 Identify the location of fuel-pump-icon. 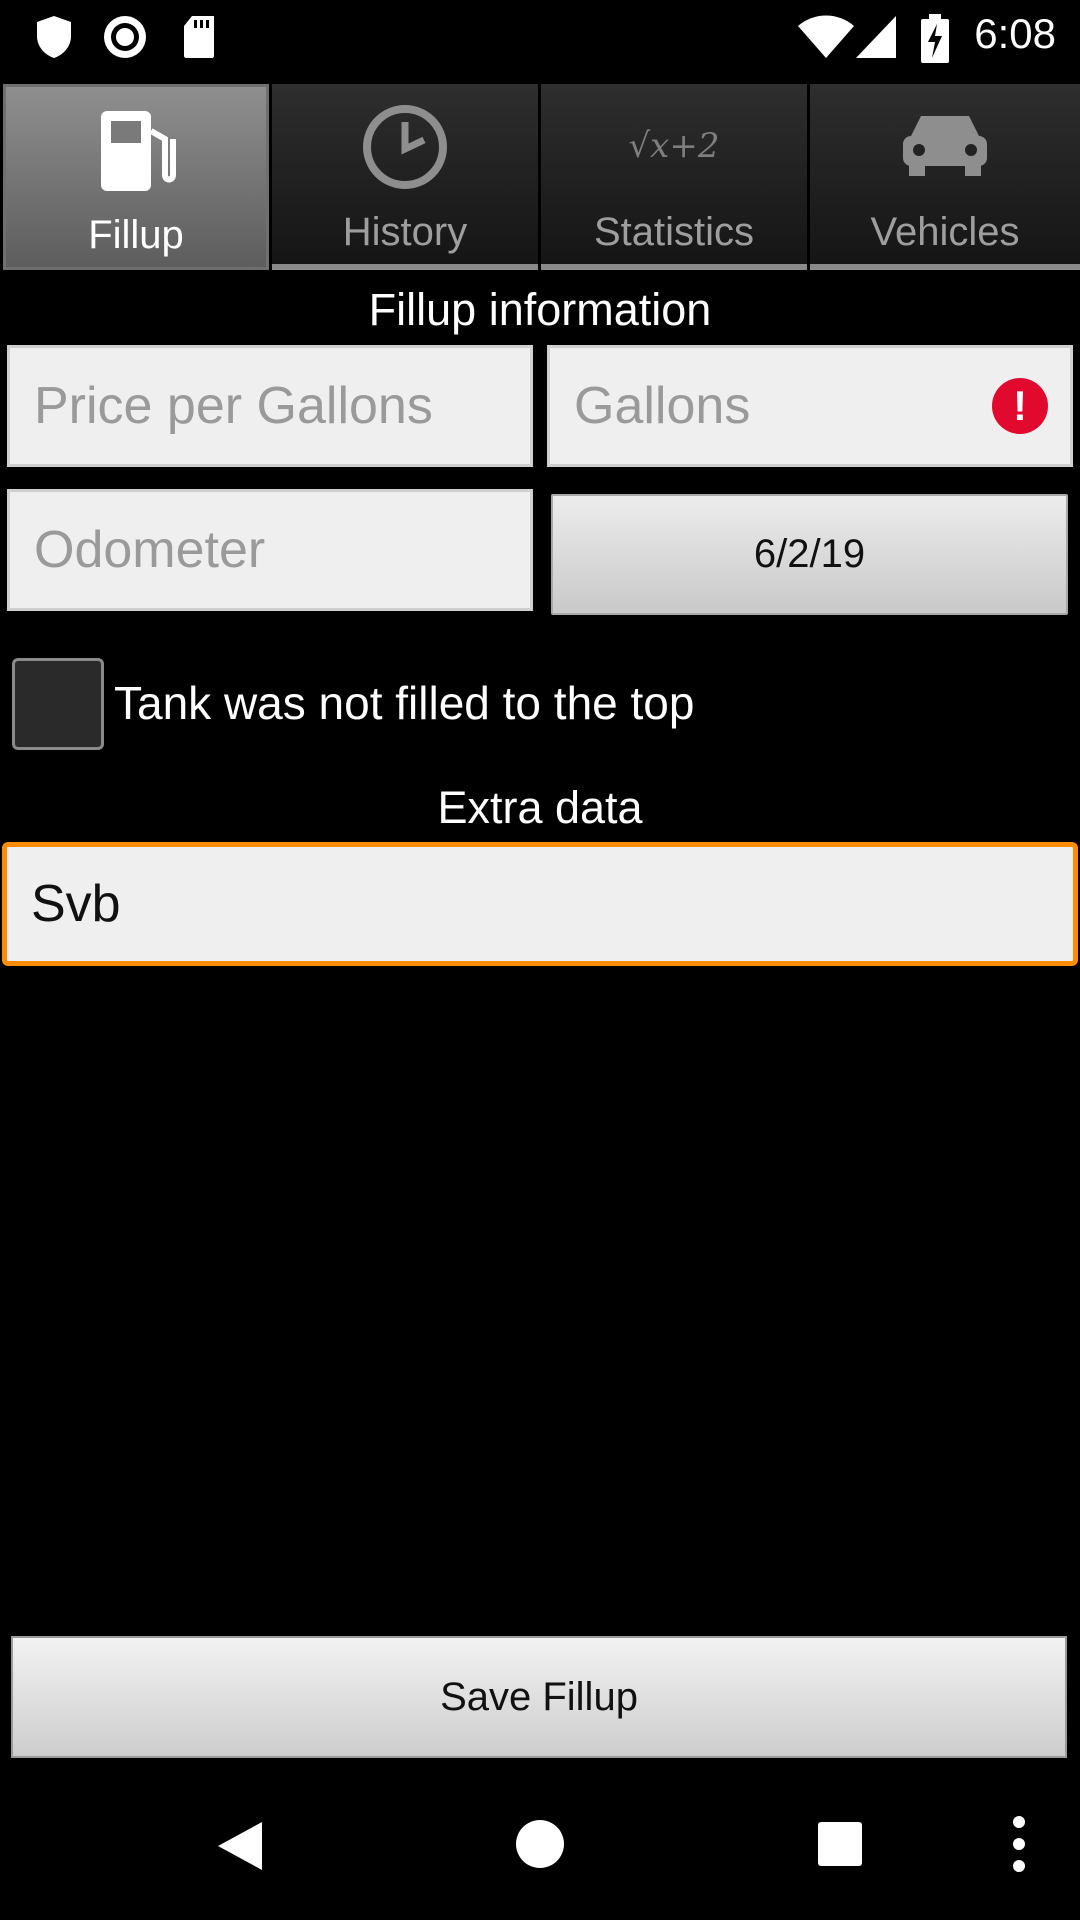
(138, 151).